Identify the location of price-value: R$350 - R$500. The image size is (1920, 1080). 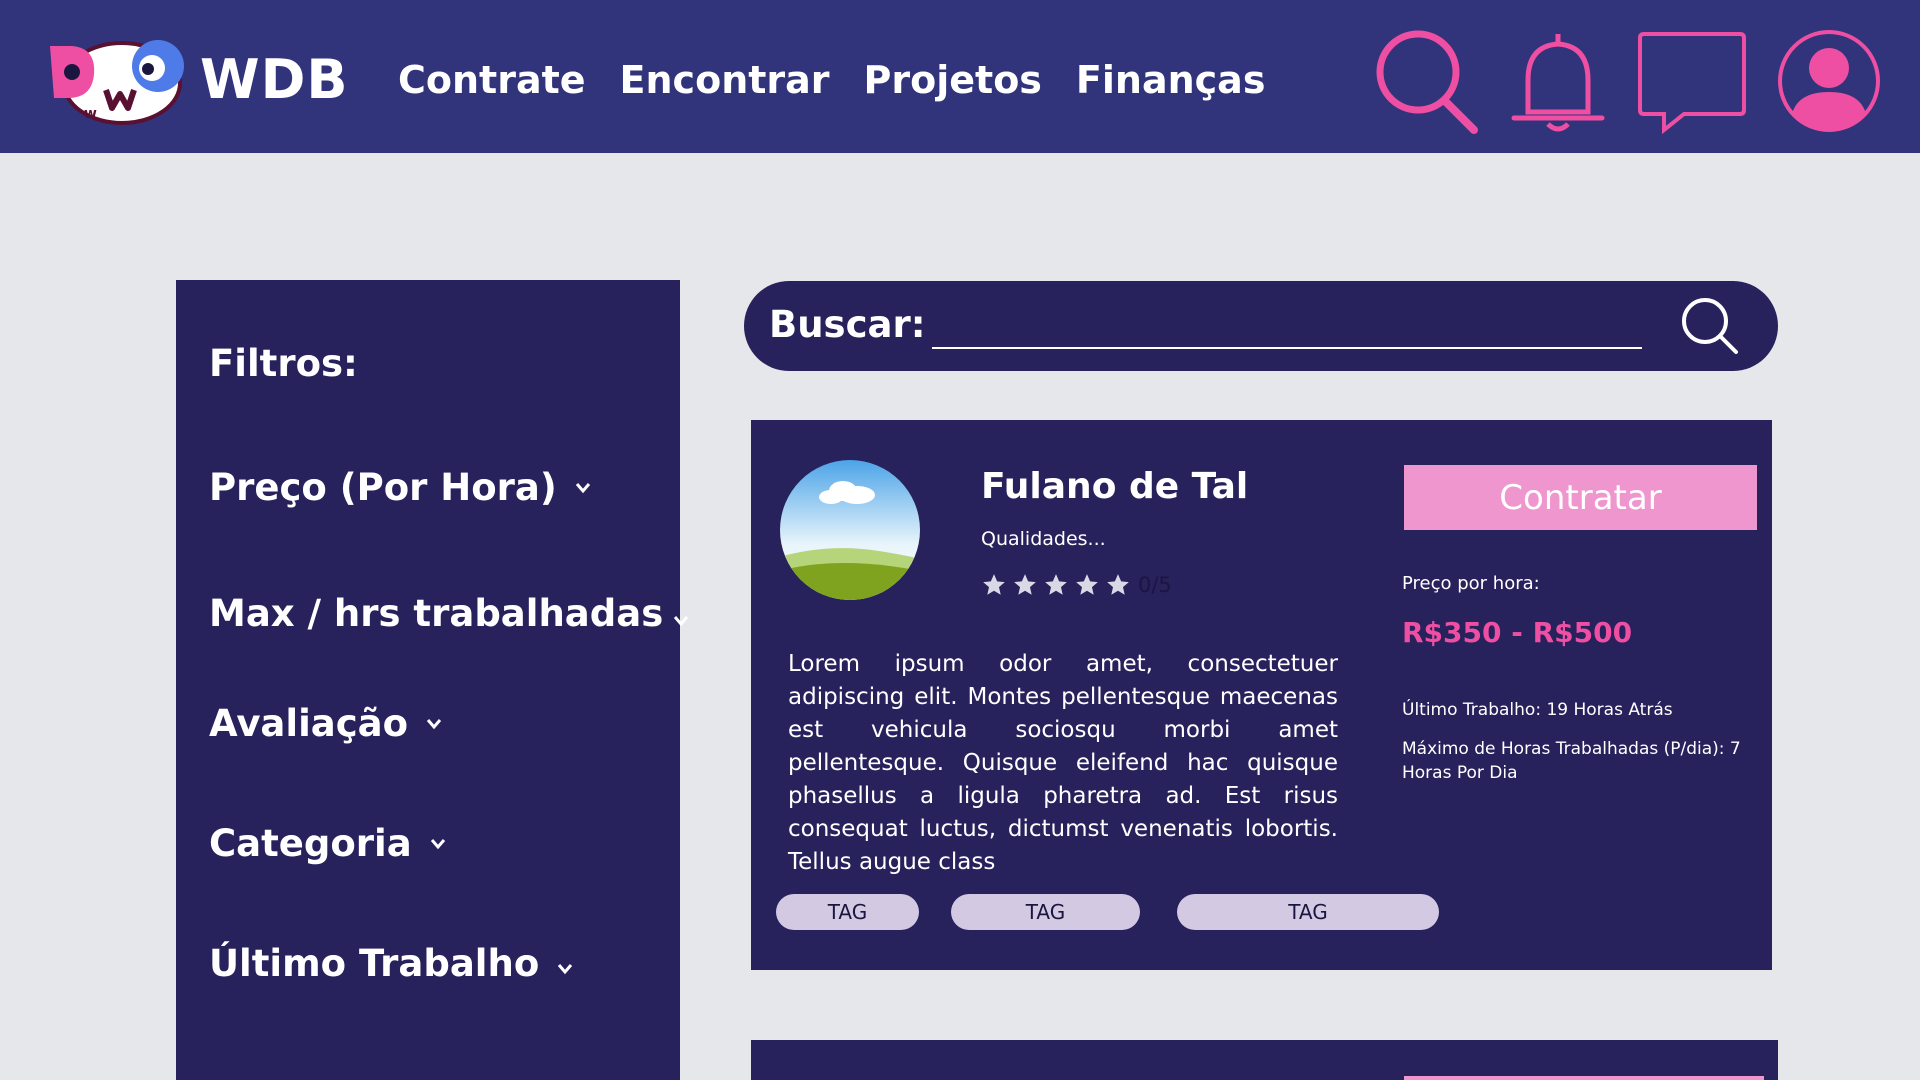
(1517, 632).